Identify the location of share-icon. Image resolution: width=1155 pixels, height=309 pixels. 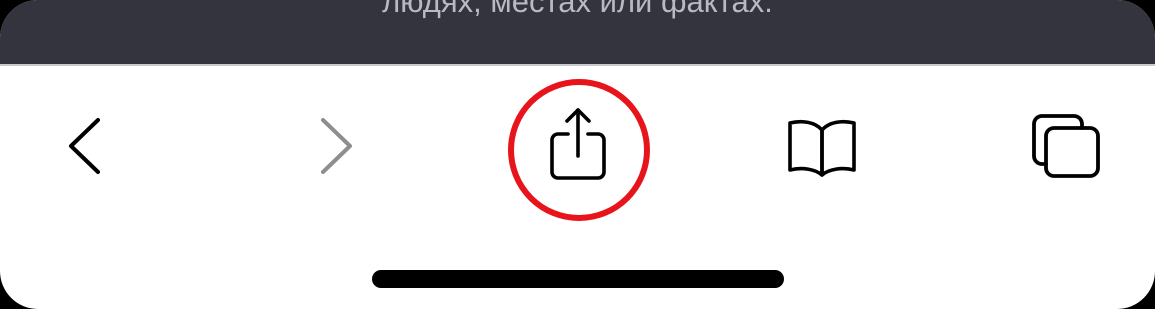
(578, 144).